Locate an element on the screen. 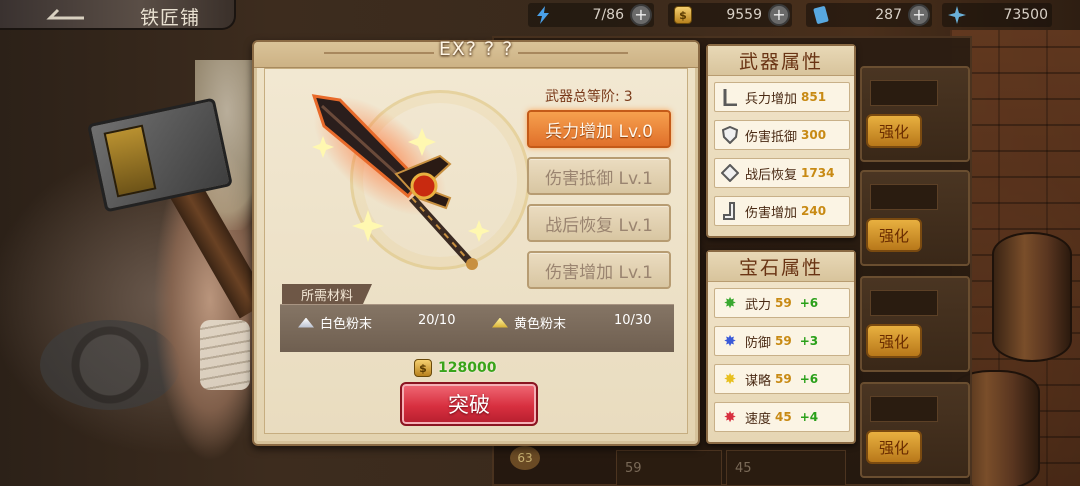  enhance-option-recovery: 战后恢复 Lv.1 is located at coordinates (599, 223).